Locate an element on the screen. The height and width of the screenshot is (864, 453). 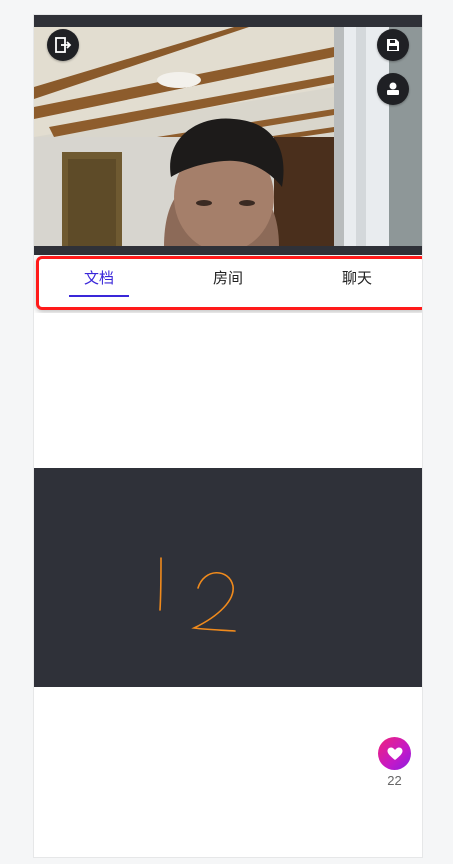
tab-document: 文档 is located at coordinates (99, 277).